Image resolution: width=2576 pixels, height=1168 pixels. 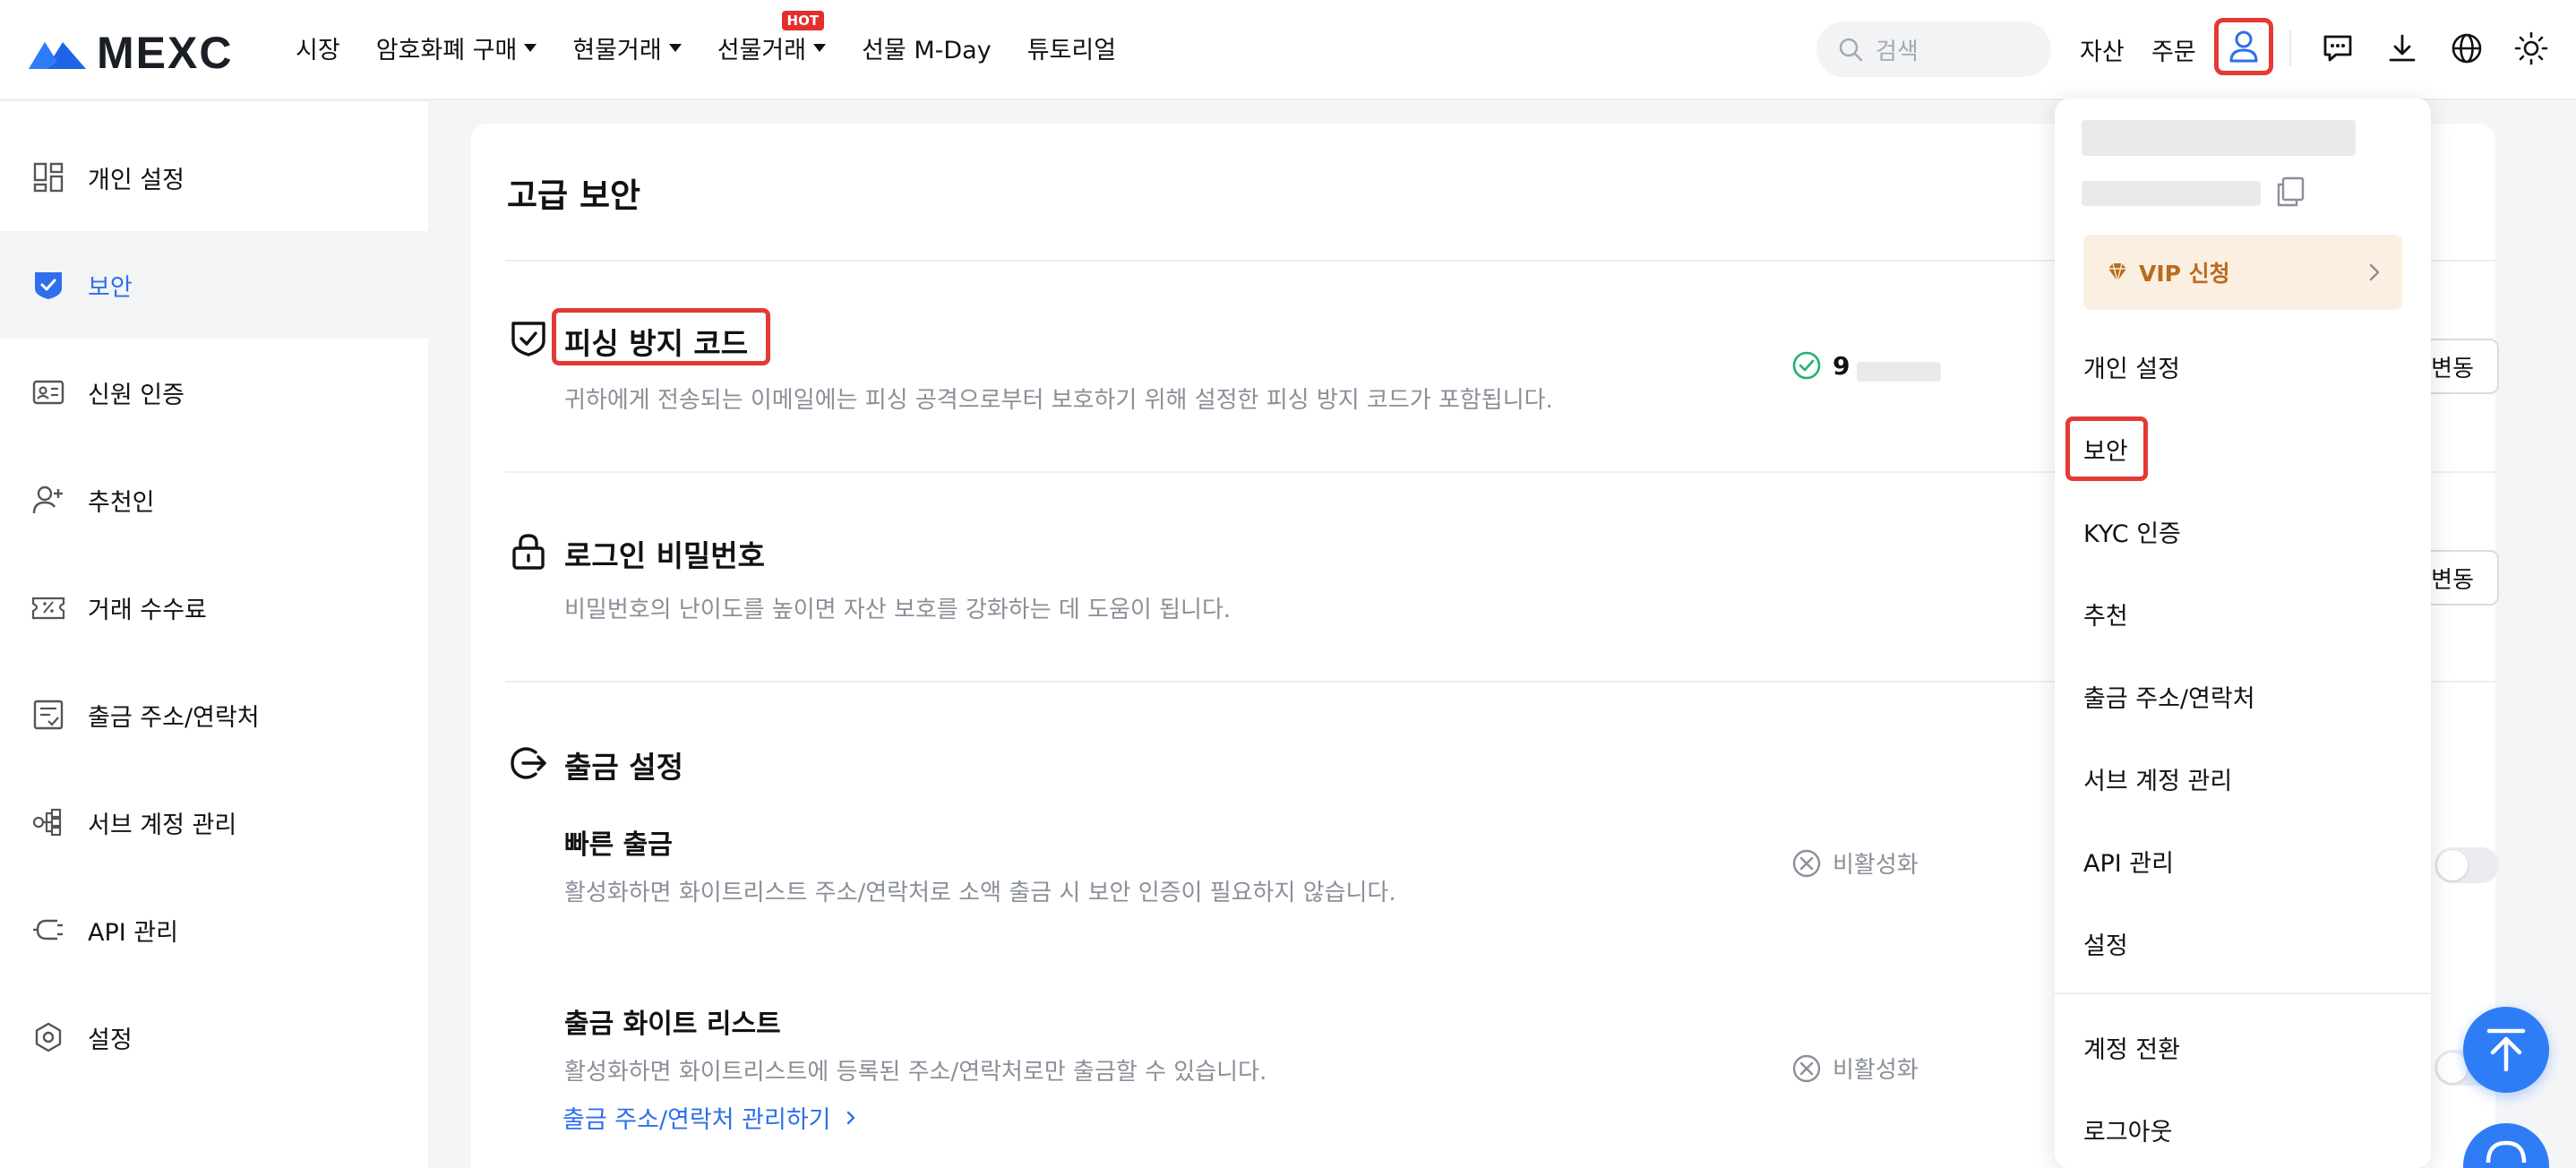 What do you see at coordinates (2466, 865) in the screenshot?
I see `fast-withdrawal-toggle` at bounding box center [2466, 865].